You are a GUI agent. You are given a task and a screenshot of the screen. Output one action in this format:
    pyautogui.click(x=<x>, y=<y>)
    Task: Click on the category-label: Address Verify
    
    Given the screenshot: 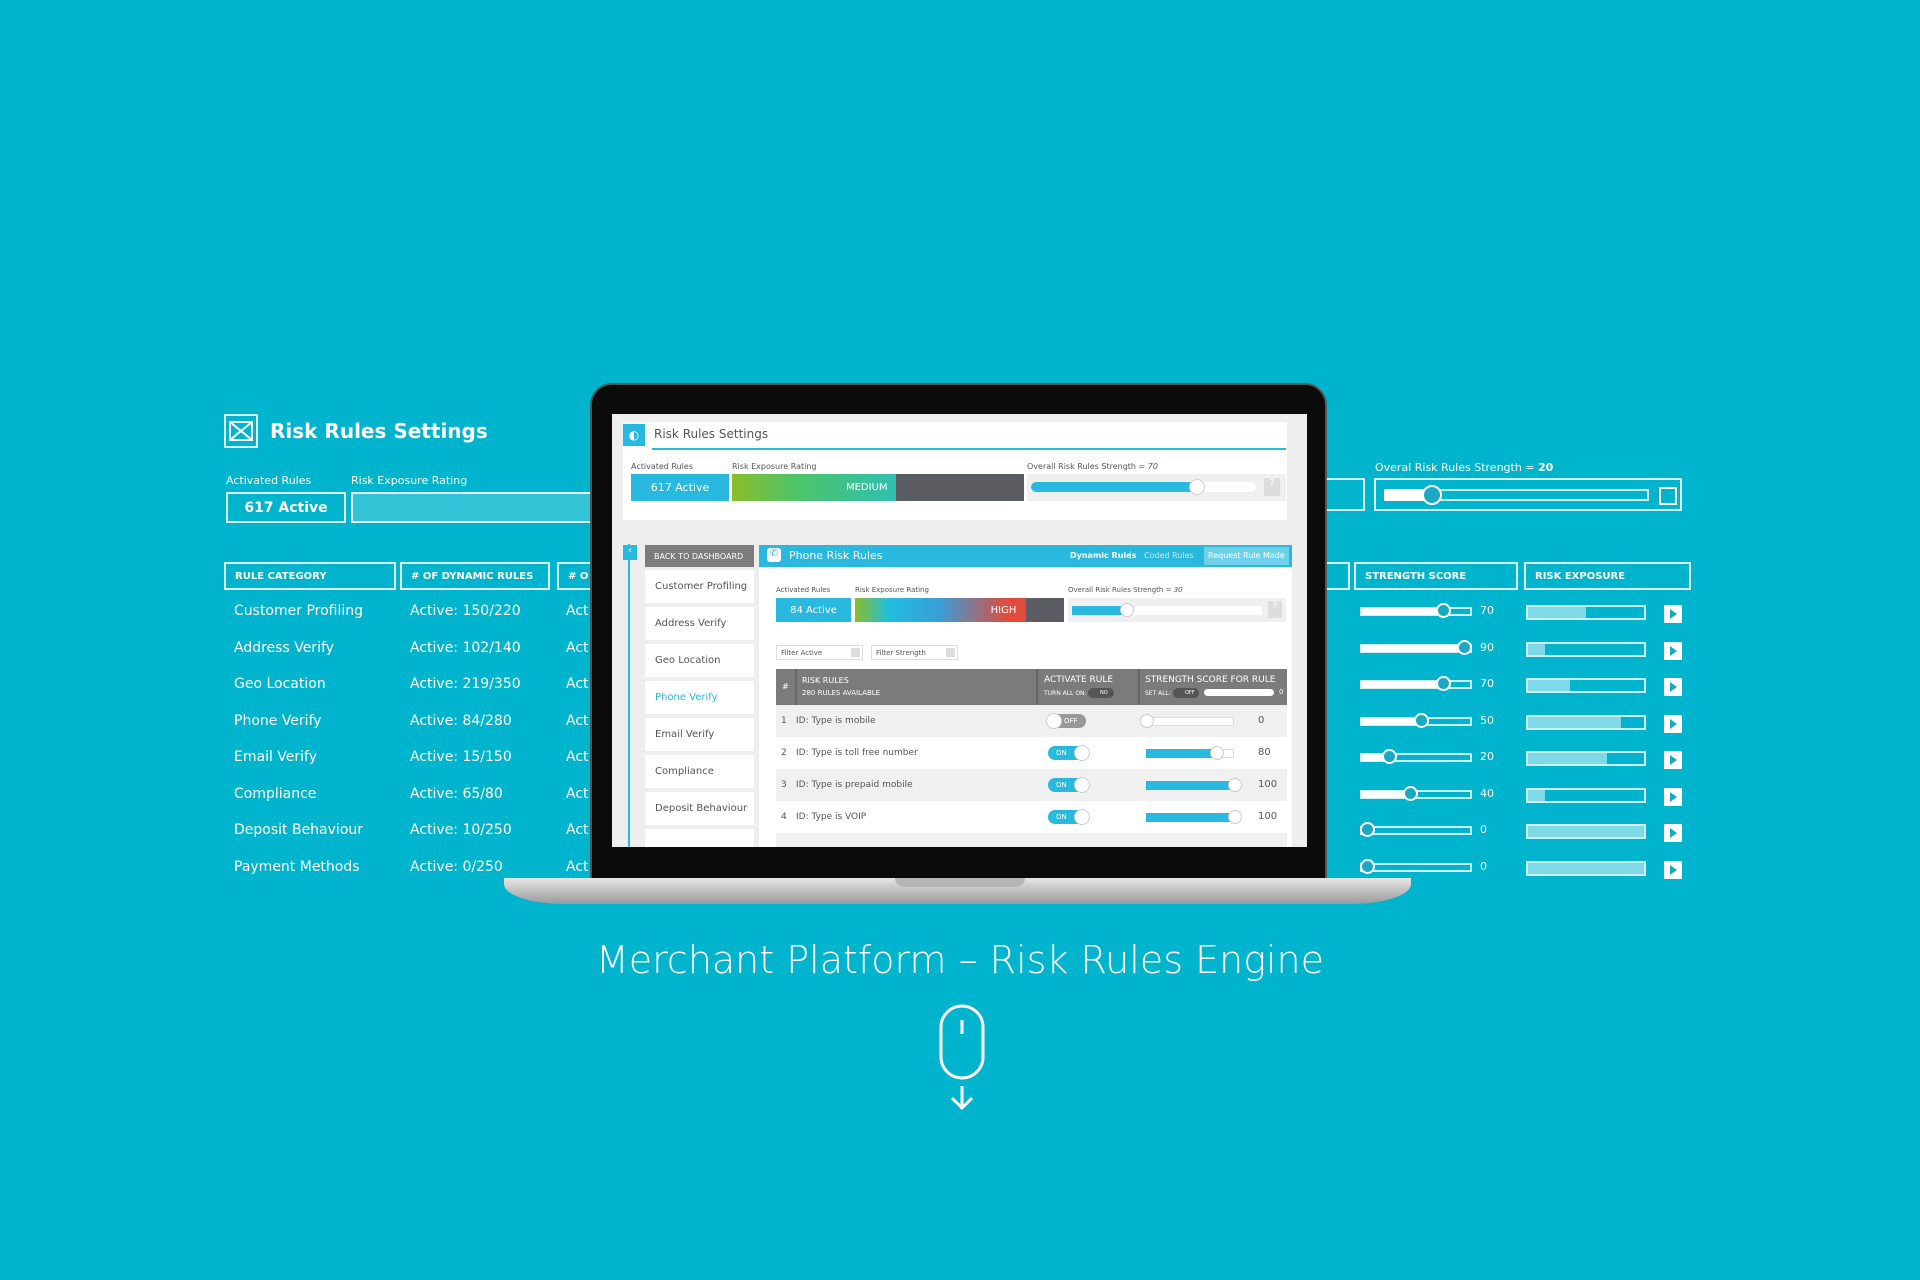 What is the action you would take?
    pyautogui.click(x=284, y=648)
    